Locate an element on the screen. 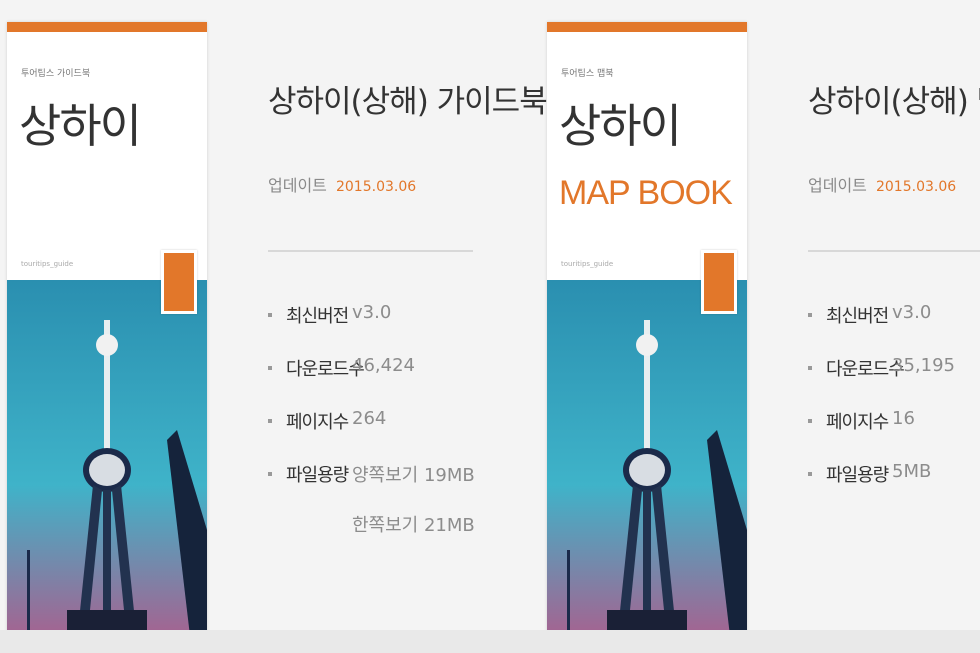 The width and height of the screenshot is (980, 653). book-title: 상하이(상해) 가이드북 is located at coordinates (408, 98).